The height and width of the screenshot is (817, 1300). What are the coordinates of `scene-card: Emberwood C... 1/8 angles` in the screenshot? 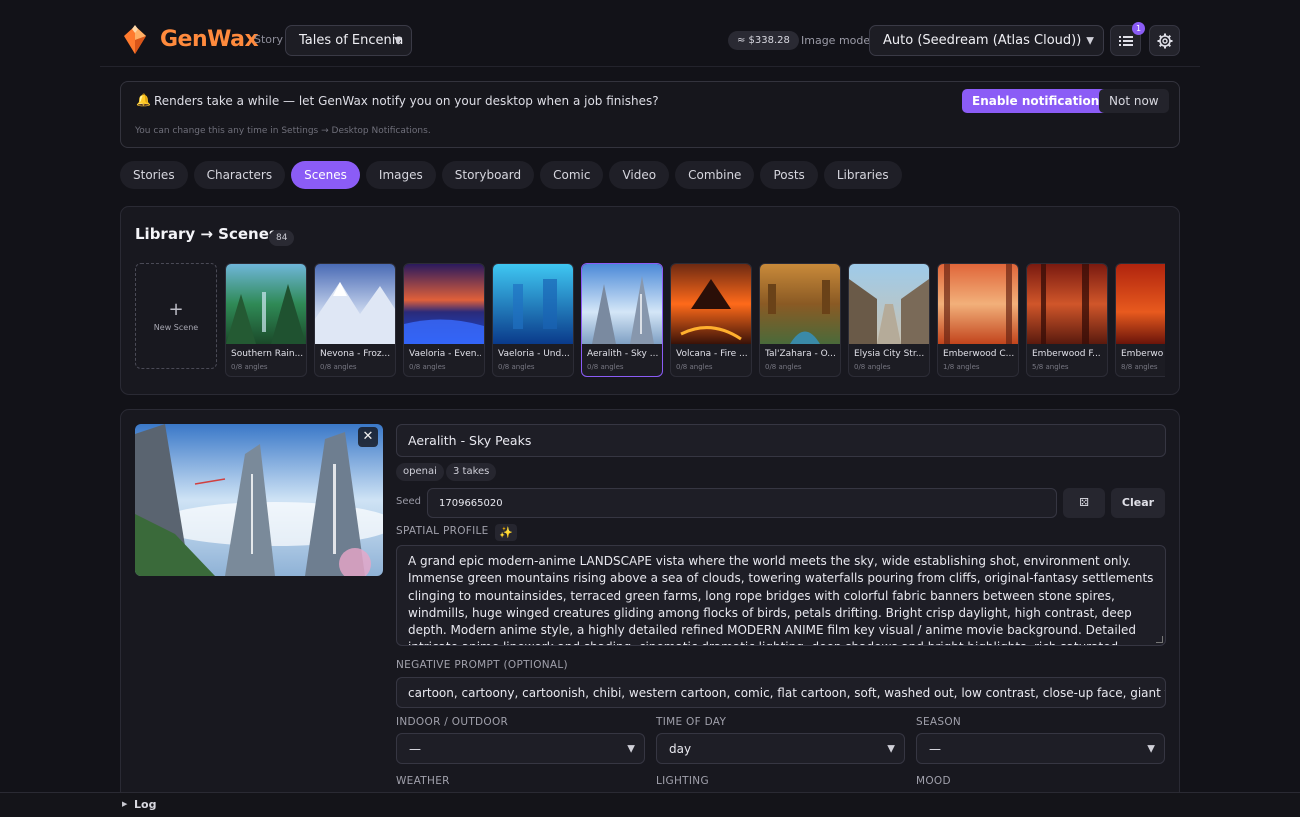 It's located at (978, 320).